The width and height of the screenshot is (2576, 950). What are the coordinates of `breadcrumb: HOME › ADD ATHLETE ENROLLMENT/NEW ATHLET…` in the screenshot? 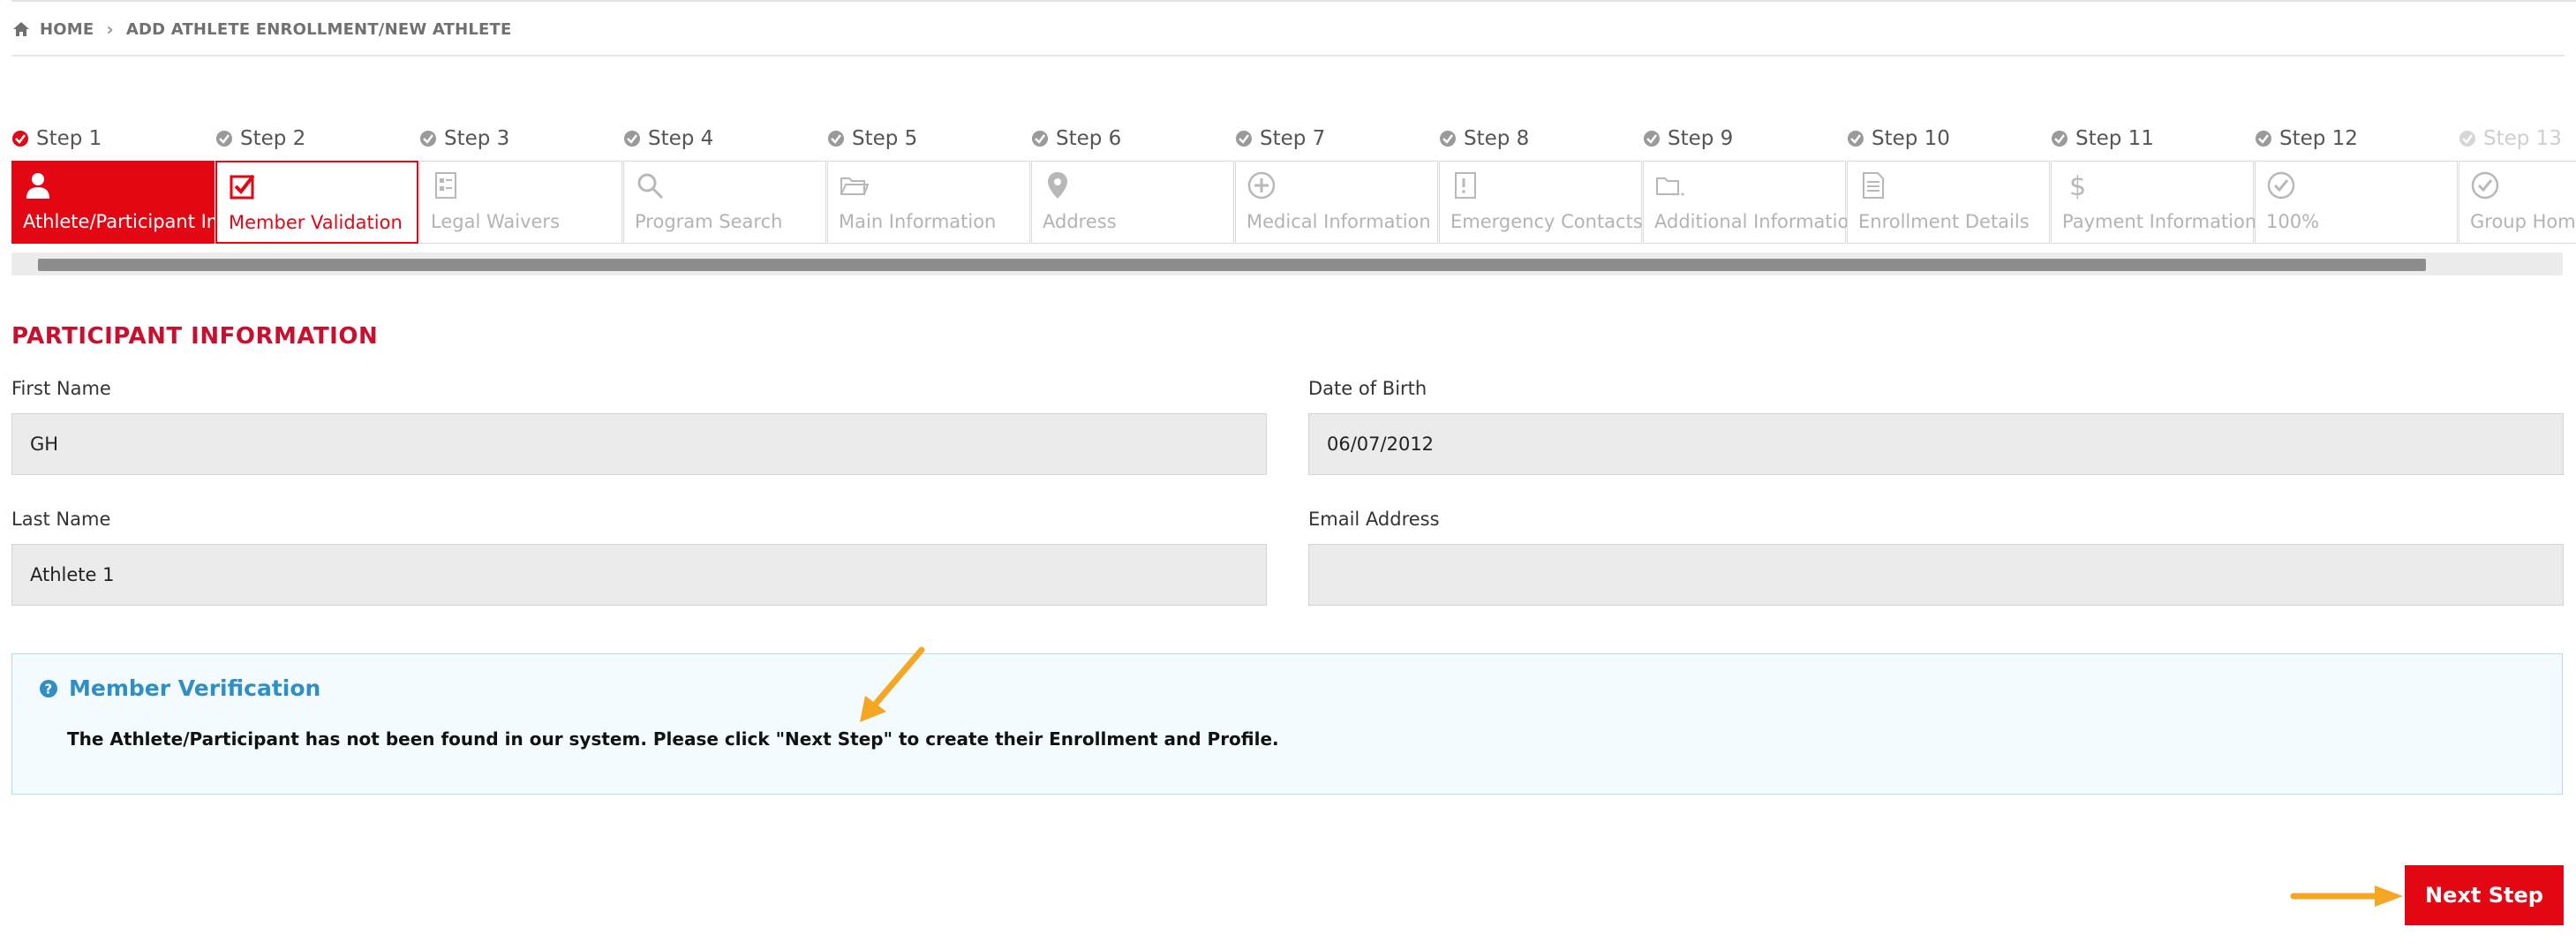 It's located at (261, 29).